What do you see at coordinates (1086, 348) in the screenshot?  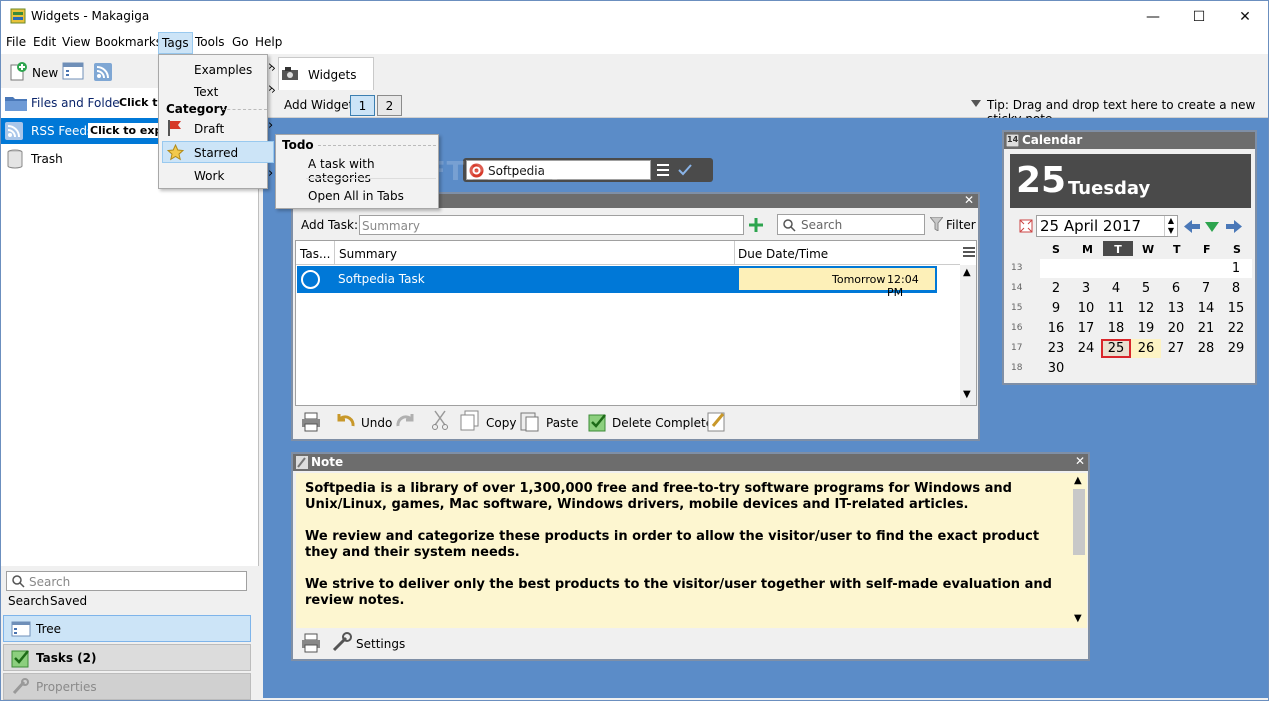 I see `calendar-day: 24` at bounding box center [1086, 348].